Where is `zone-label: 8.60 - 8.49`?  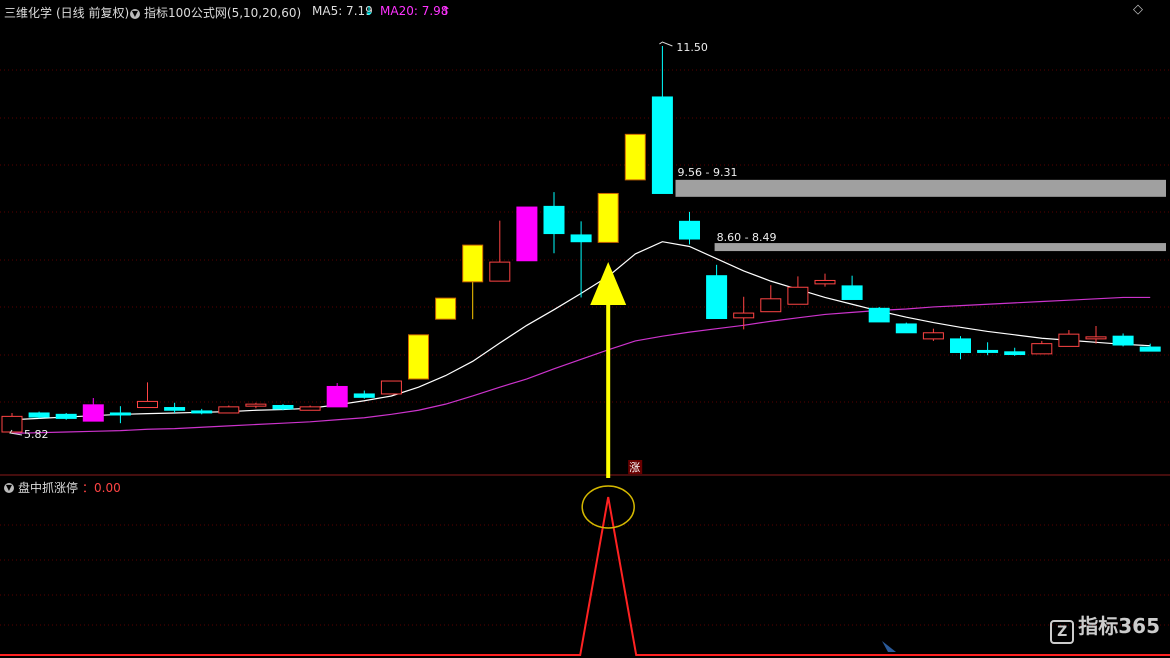
zone-label: 8.60 - 8.49 is located at coordinates (747, 237).